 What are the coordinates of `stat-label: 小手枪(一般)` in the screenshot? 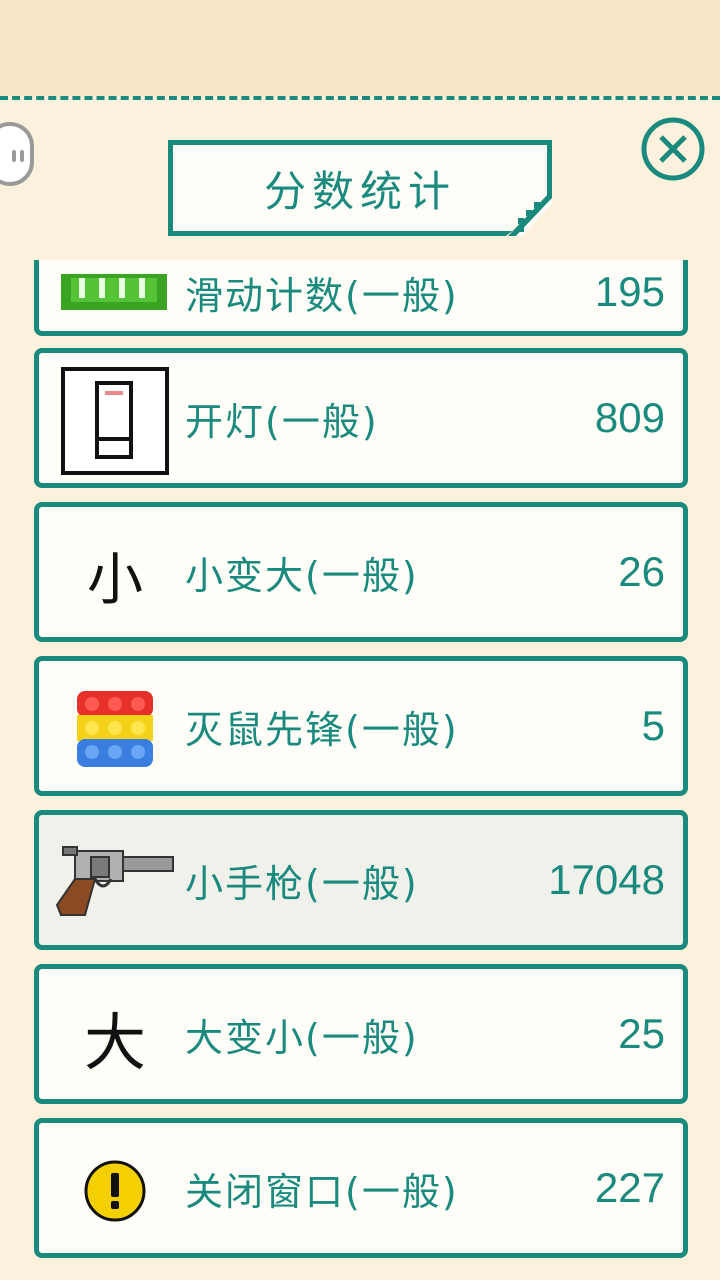 It's located at (302, 883).